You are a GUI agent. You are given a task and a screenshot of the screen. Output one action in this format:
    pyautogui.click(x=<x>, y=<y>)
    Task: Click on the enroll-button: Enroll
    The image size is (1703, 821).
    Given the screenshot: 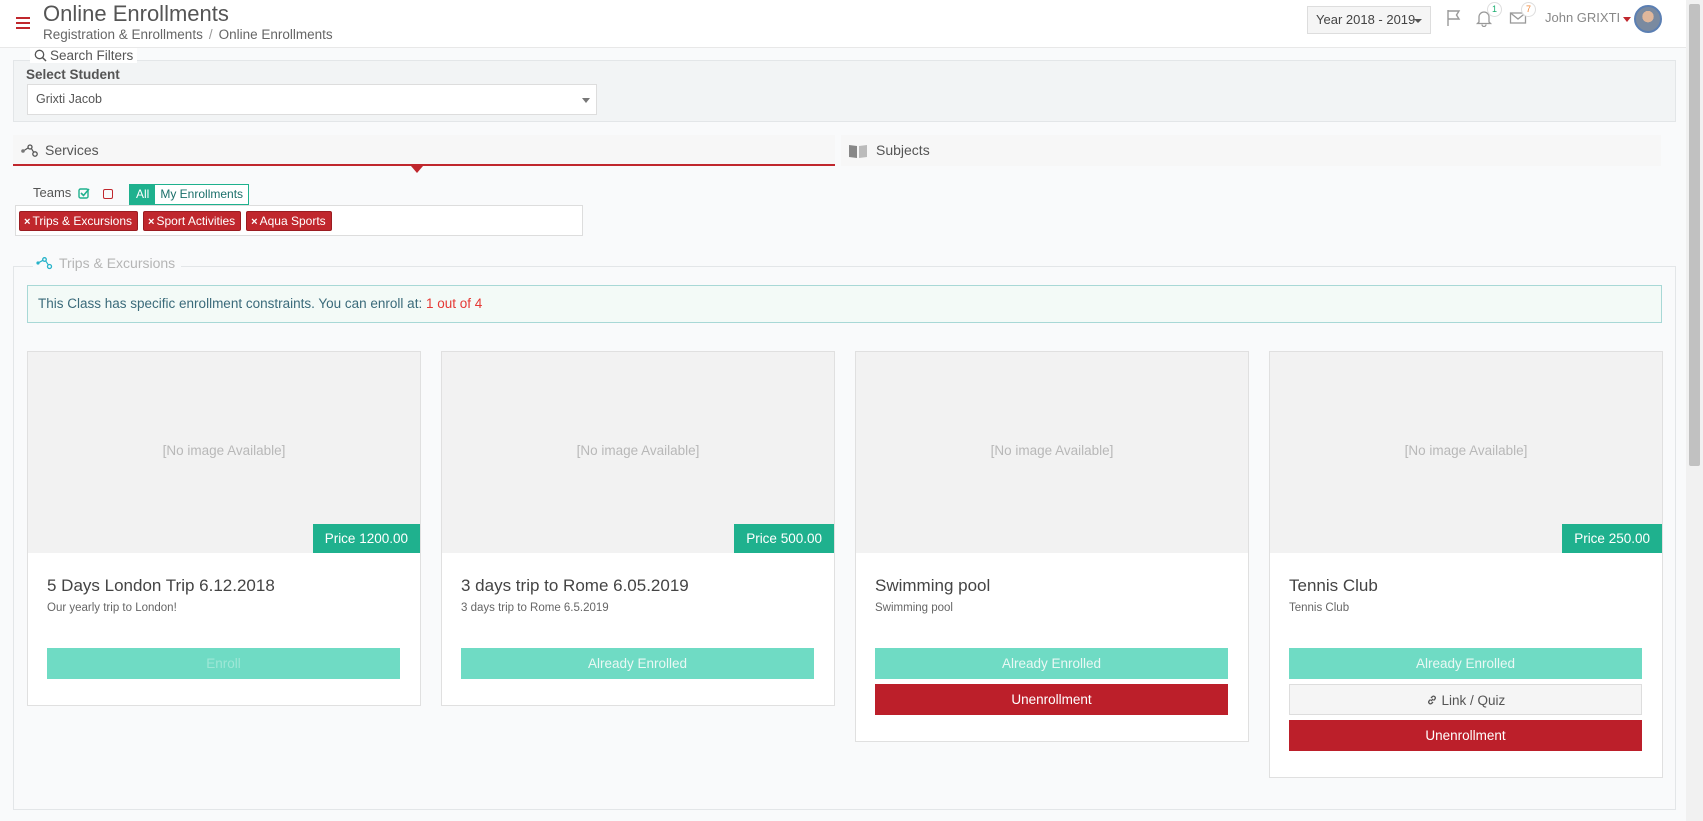 What is the action you would take?
    pyautogui.click(x=223, y=663)
    